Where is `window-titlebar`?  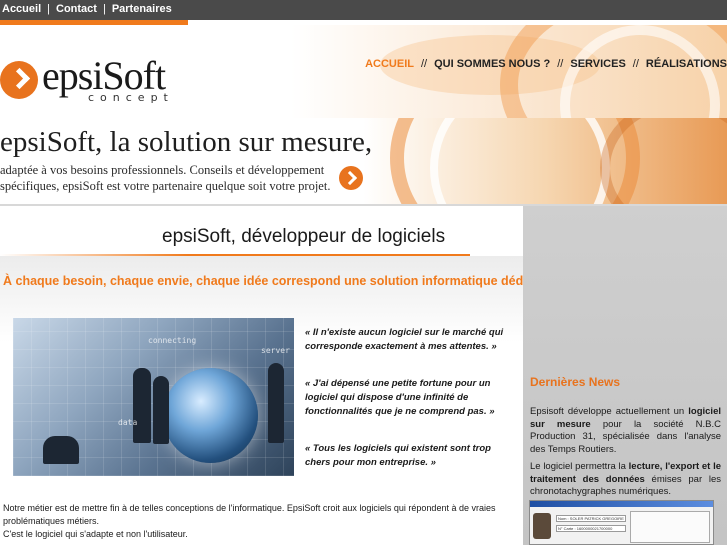 window-titlebar is located at coordinates (621, 504).